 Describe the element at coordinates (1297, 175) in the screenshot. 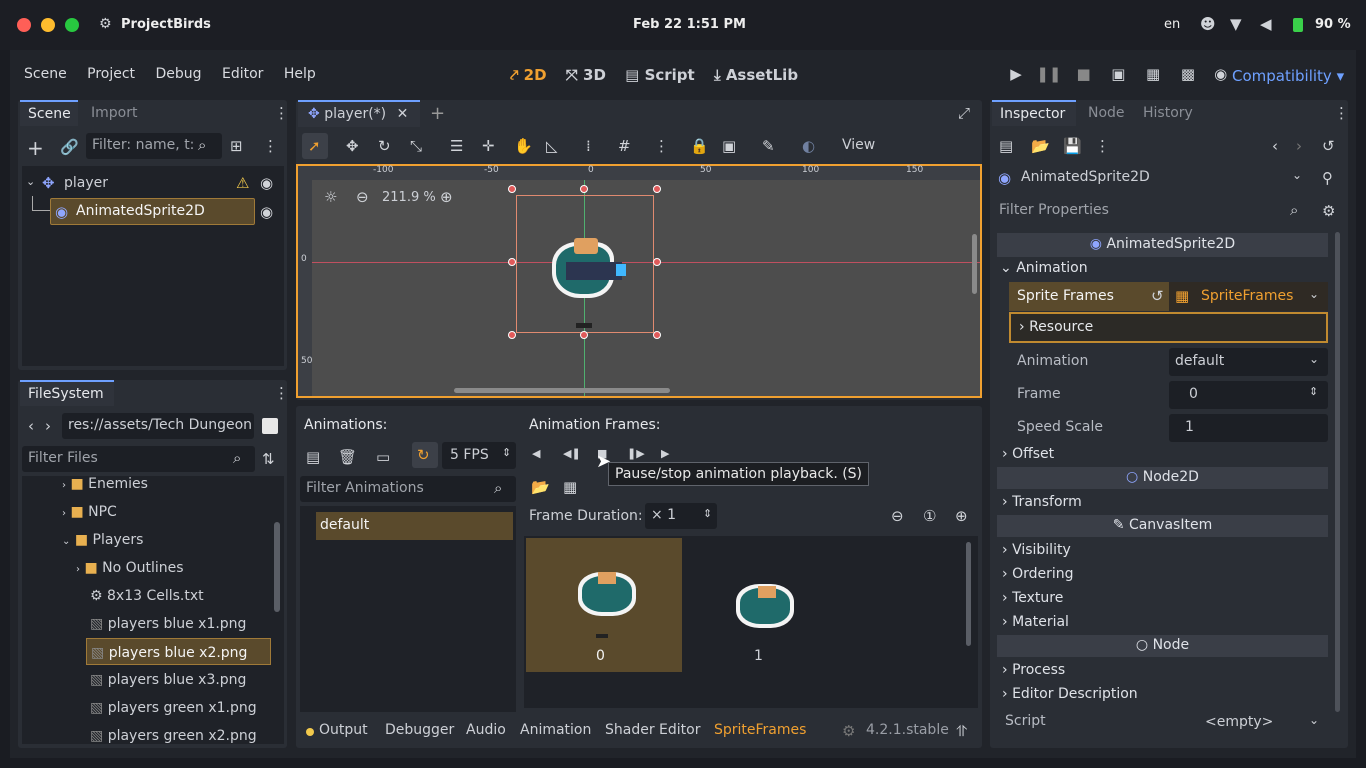

I see `chevron-down-icon: ⌄` at that location.